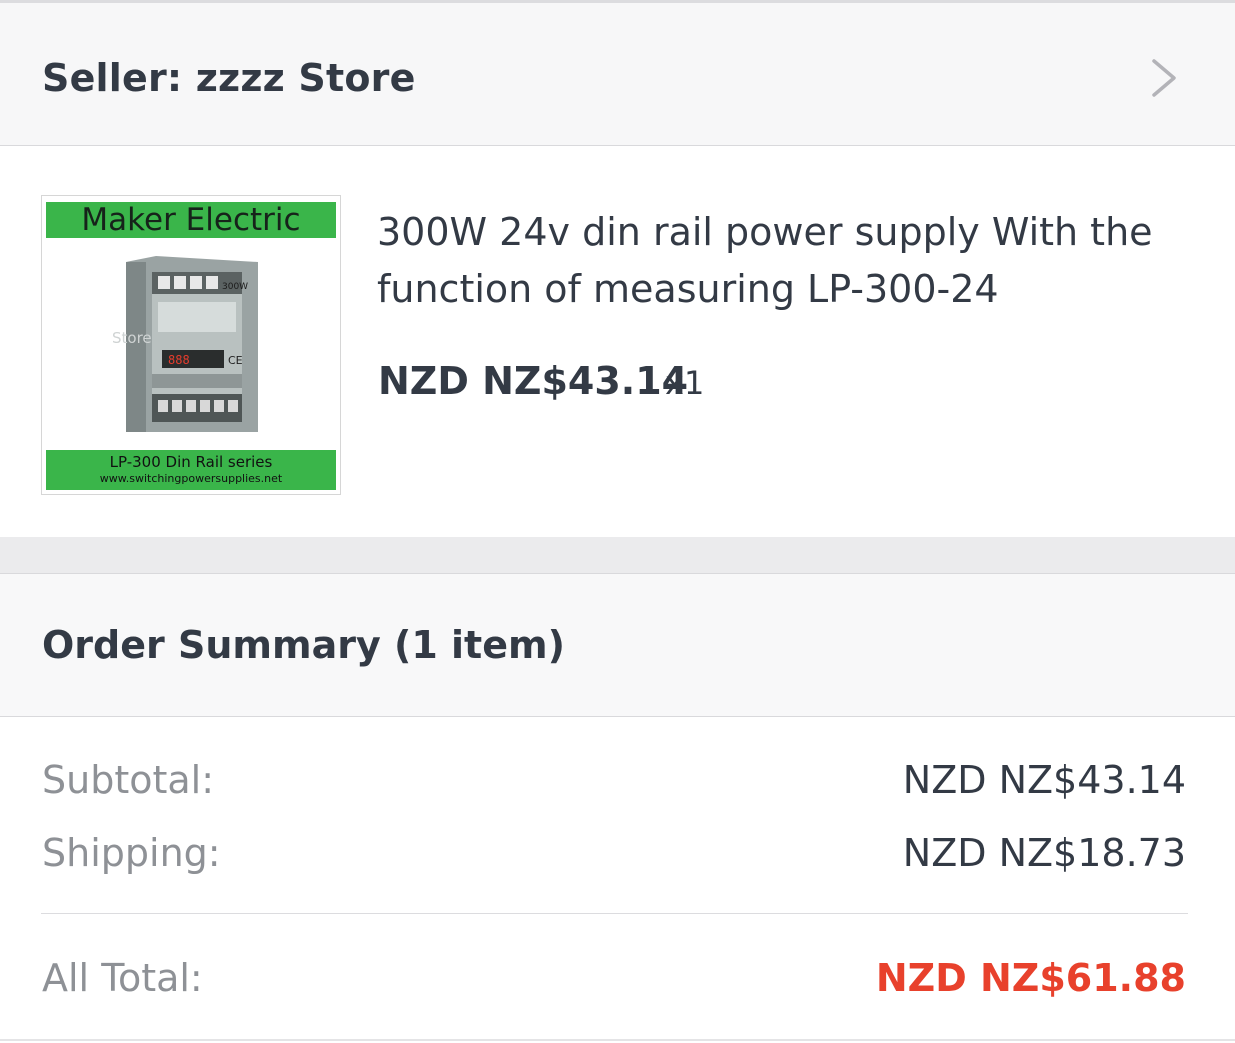 The image size is (1235, 1043). I want to click on totals-divider, so click(614, 913).